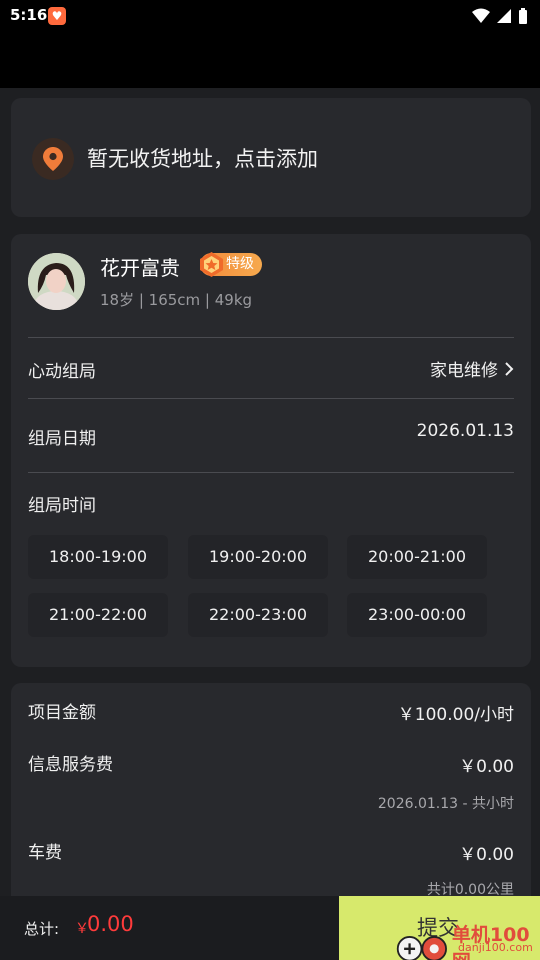 The height and width of the screenshot is (960, 540). Describe the element at coordinates (211, 264) in the screenshot. I see `medal-icon` at that location.